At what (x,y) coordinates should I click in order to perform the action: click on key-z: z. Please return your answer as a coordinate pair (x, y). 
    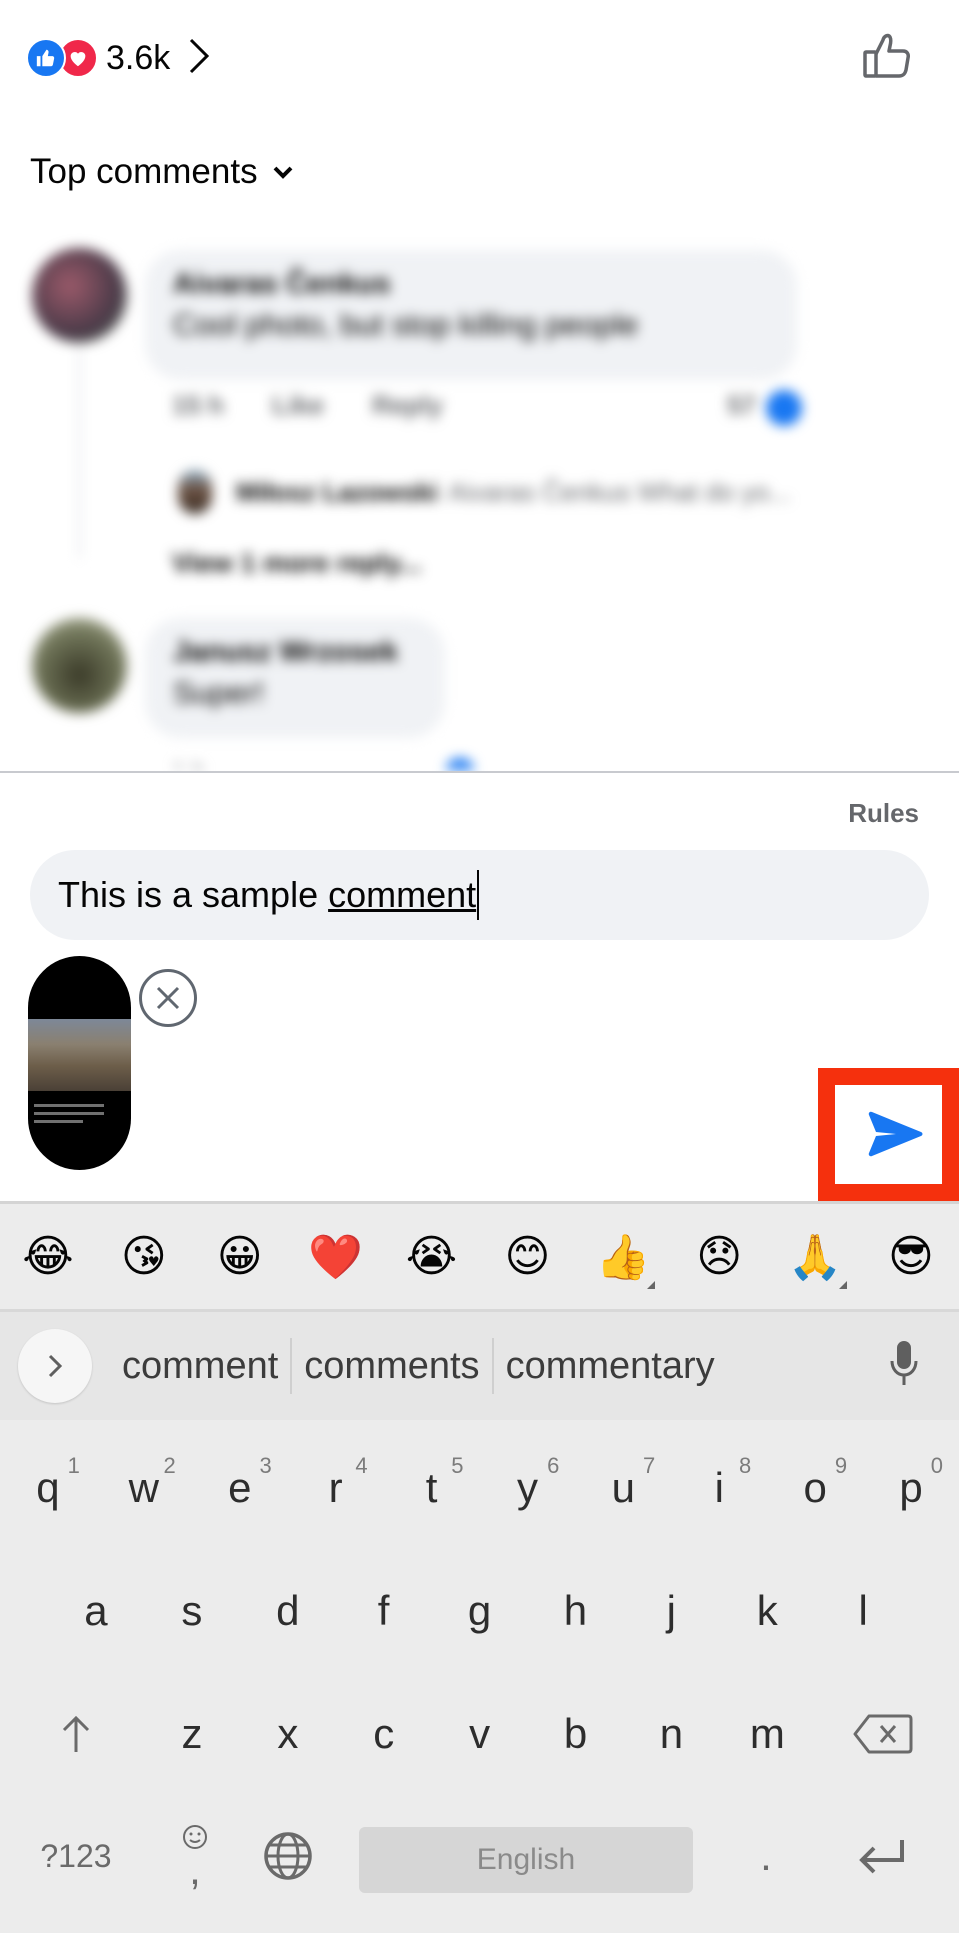
    Looking at the image, I should click on (192, 1734).